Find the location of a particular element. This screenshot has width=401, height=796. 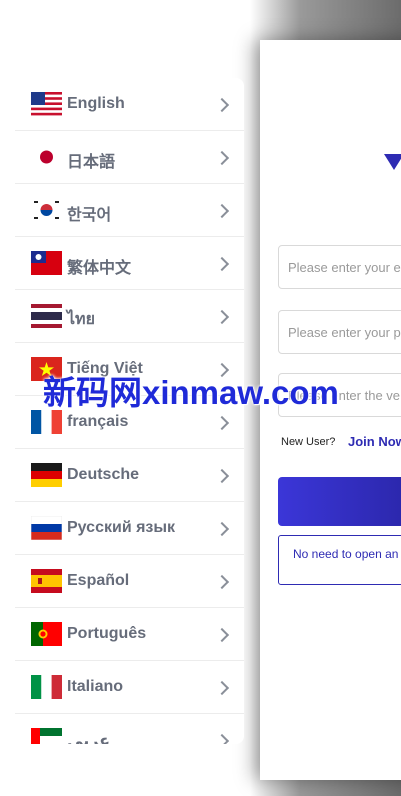

brand-logo is located at coordinates (392, 162).